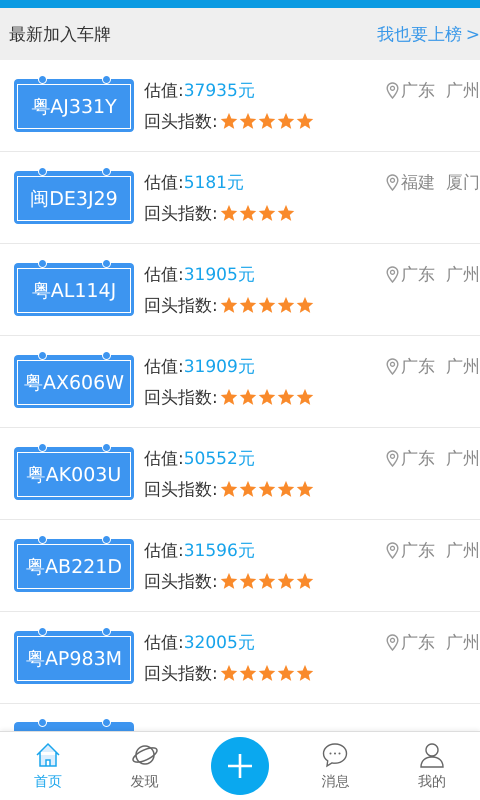 This screenshot has width=480, height=800. What do you see at coordinates (335, 755) in the screenshot?
I see `chat-bubble-icon` at bounding box center [335, 755].